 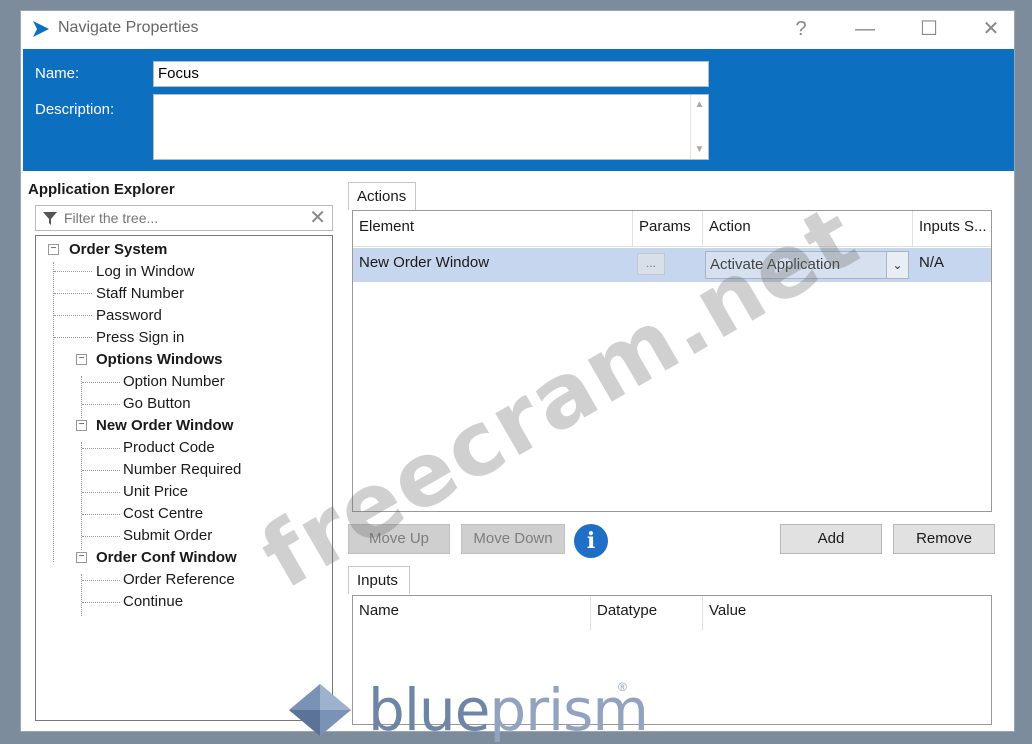 What do you see at coordinates (317, 218) in the screenshot?
I see `clear-filter-icon: ✕` at bounding box center [317, 218].